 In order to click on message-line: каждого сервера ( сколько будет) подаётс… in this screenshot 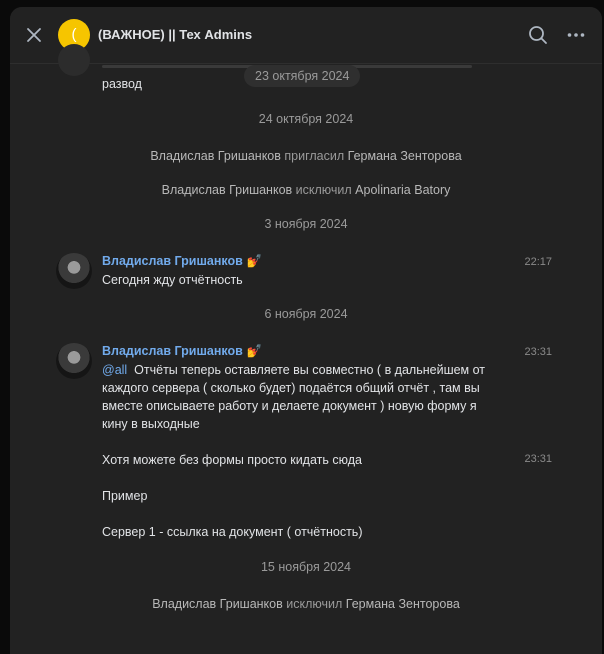, I will do `click(291, 388)`.